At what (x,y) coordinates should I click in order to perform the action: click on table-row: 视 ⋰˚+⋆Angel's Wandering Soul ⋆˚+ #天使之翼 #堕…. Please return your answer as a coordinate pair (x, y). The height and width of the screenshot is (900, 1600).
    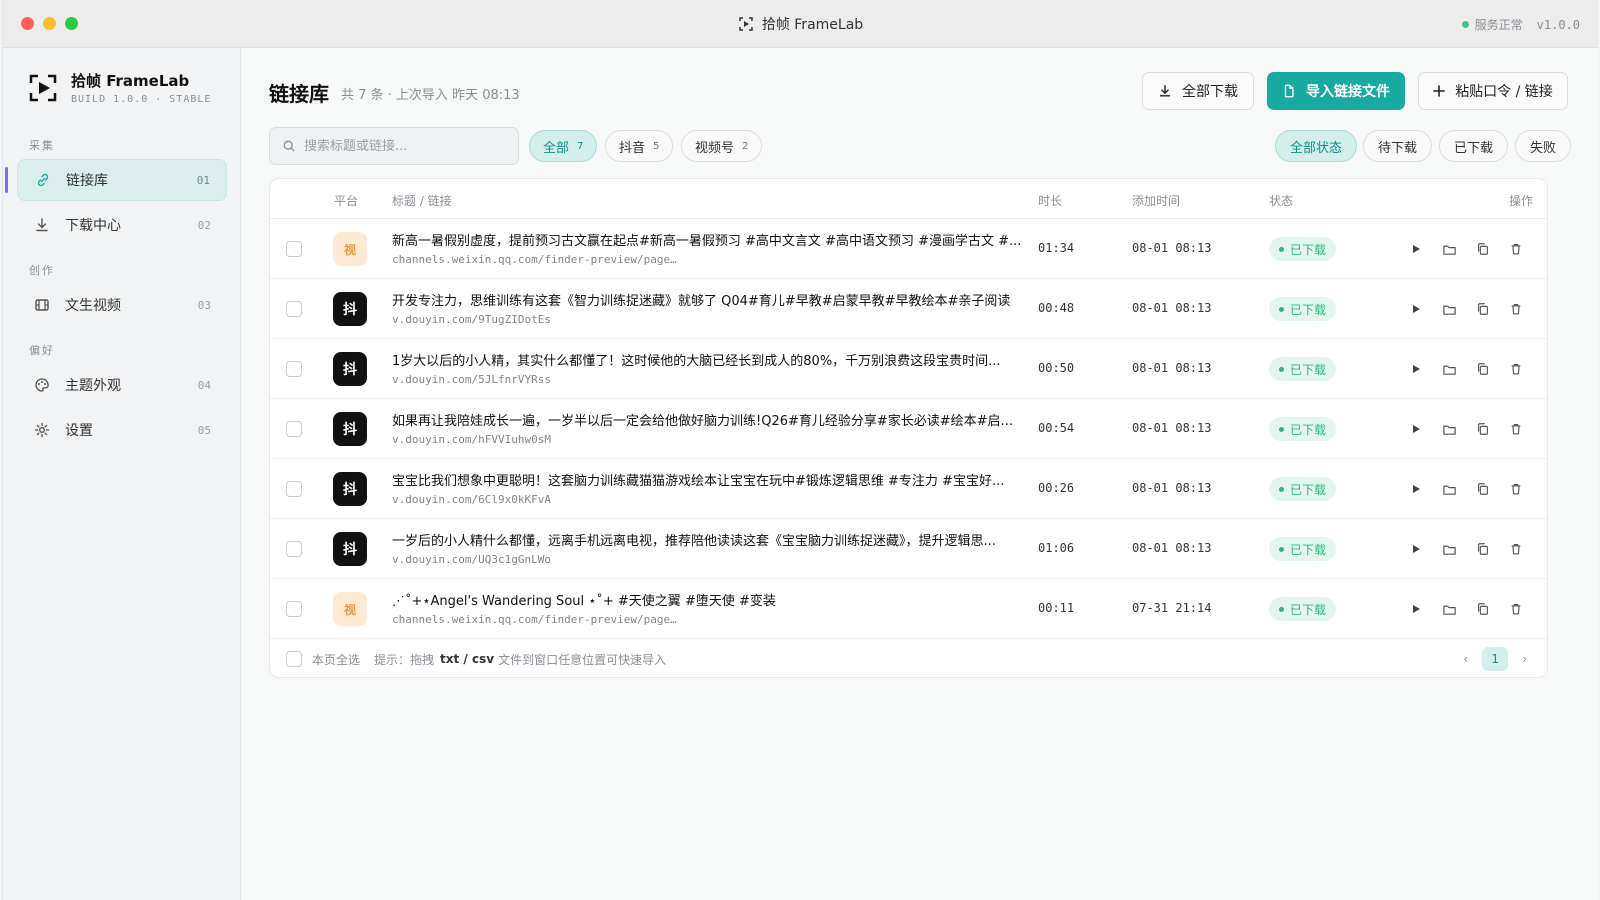
    Looking at the image, I should click on (908, 609).